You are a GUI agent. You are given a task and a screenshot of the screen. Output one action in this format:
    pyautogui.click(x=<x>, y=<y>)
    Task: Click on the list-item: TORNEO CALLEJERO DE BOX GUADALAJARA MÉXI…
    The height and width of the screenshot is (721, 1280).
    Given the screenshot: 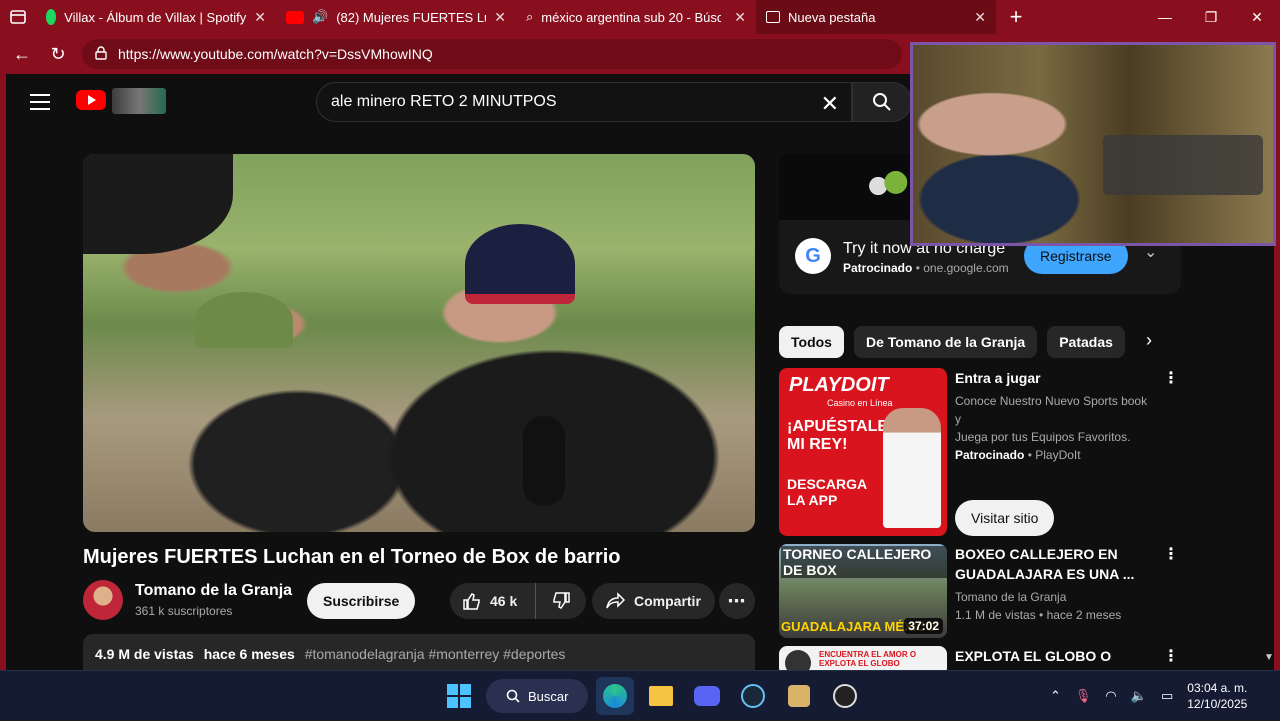 What is the action you would take?
    pyautogui.click(x=984, y=591)
    